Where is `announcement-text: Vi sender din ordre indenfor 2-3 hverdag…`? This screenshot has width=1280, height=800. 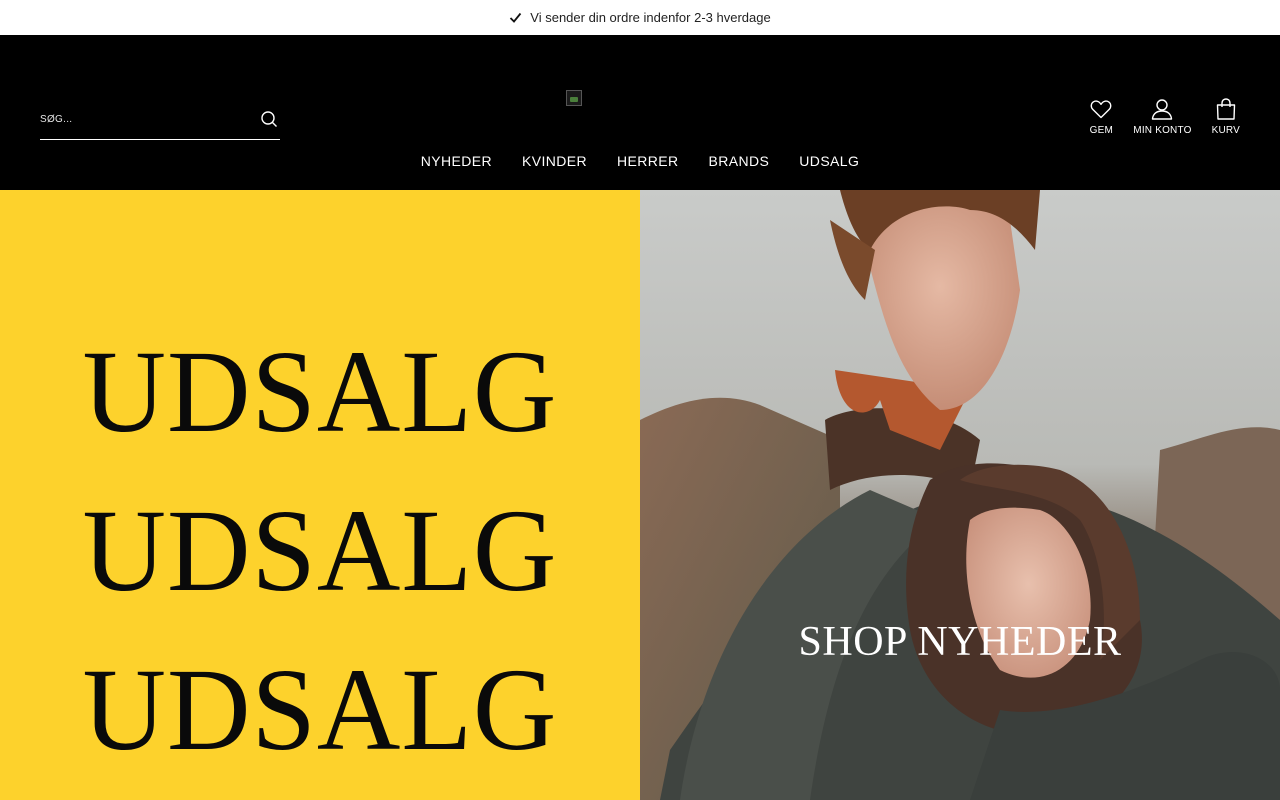
announcement-text: Vi sender din ordre indenfor 2-3 hverdag… is located at coordinates (650, 17).